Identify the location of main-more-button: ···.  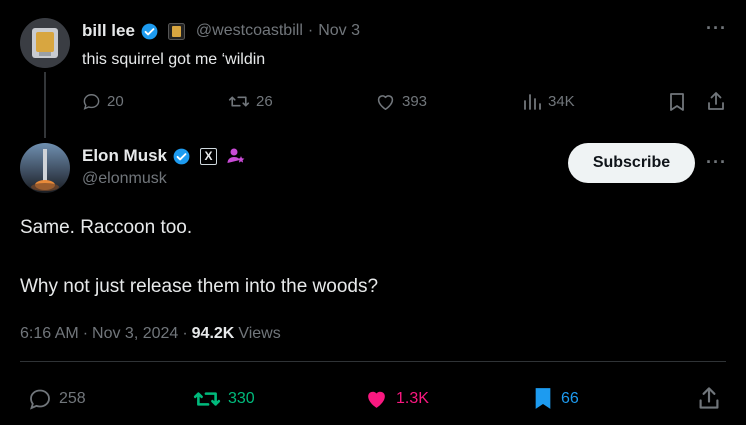
(716, 162).